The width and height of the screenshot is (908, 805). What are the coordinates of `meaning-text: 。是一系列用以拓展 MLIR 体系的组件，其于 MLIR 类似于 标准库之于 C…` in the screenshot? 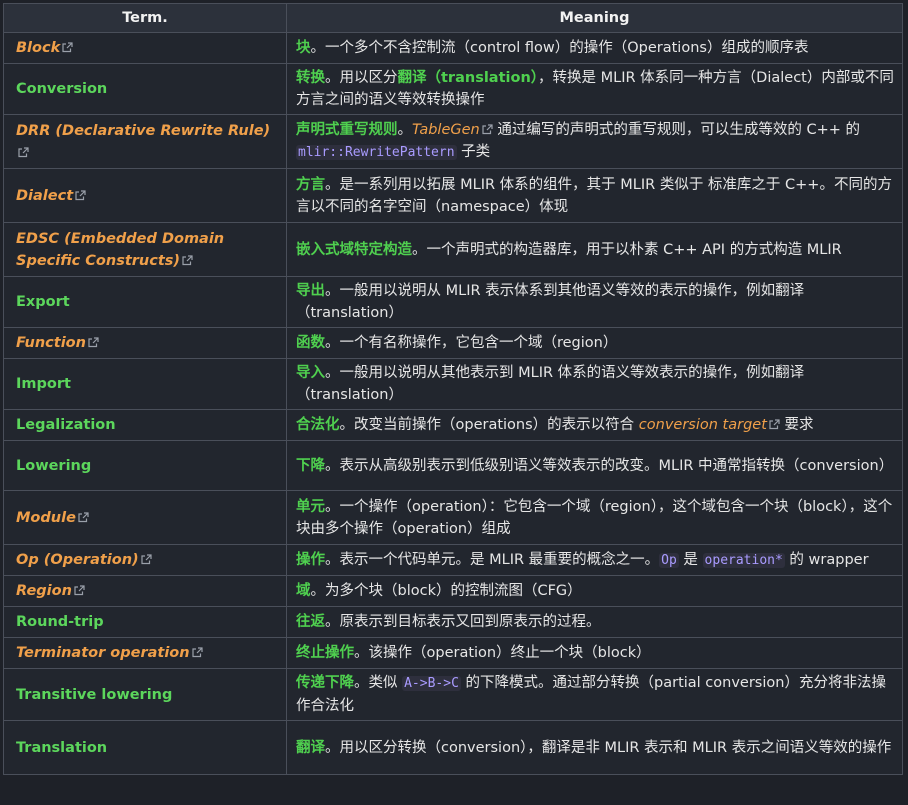 It's located at (594, 195).